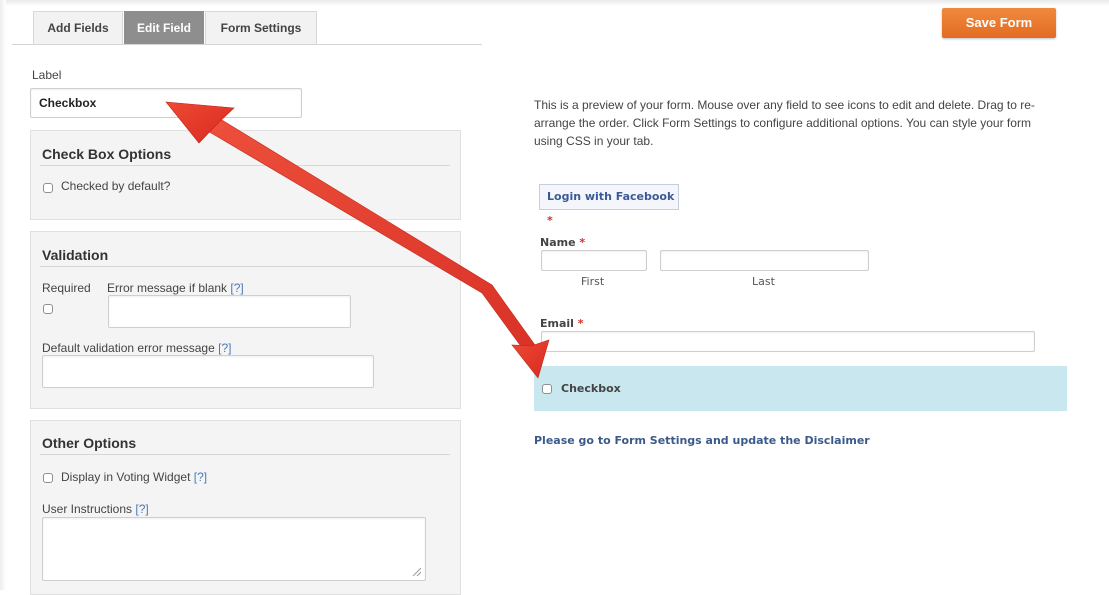  What do you see at coordinates (593, 281) in the screenshot?
I see `first-sublabel: First` at bounding box center [593, 281].